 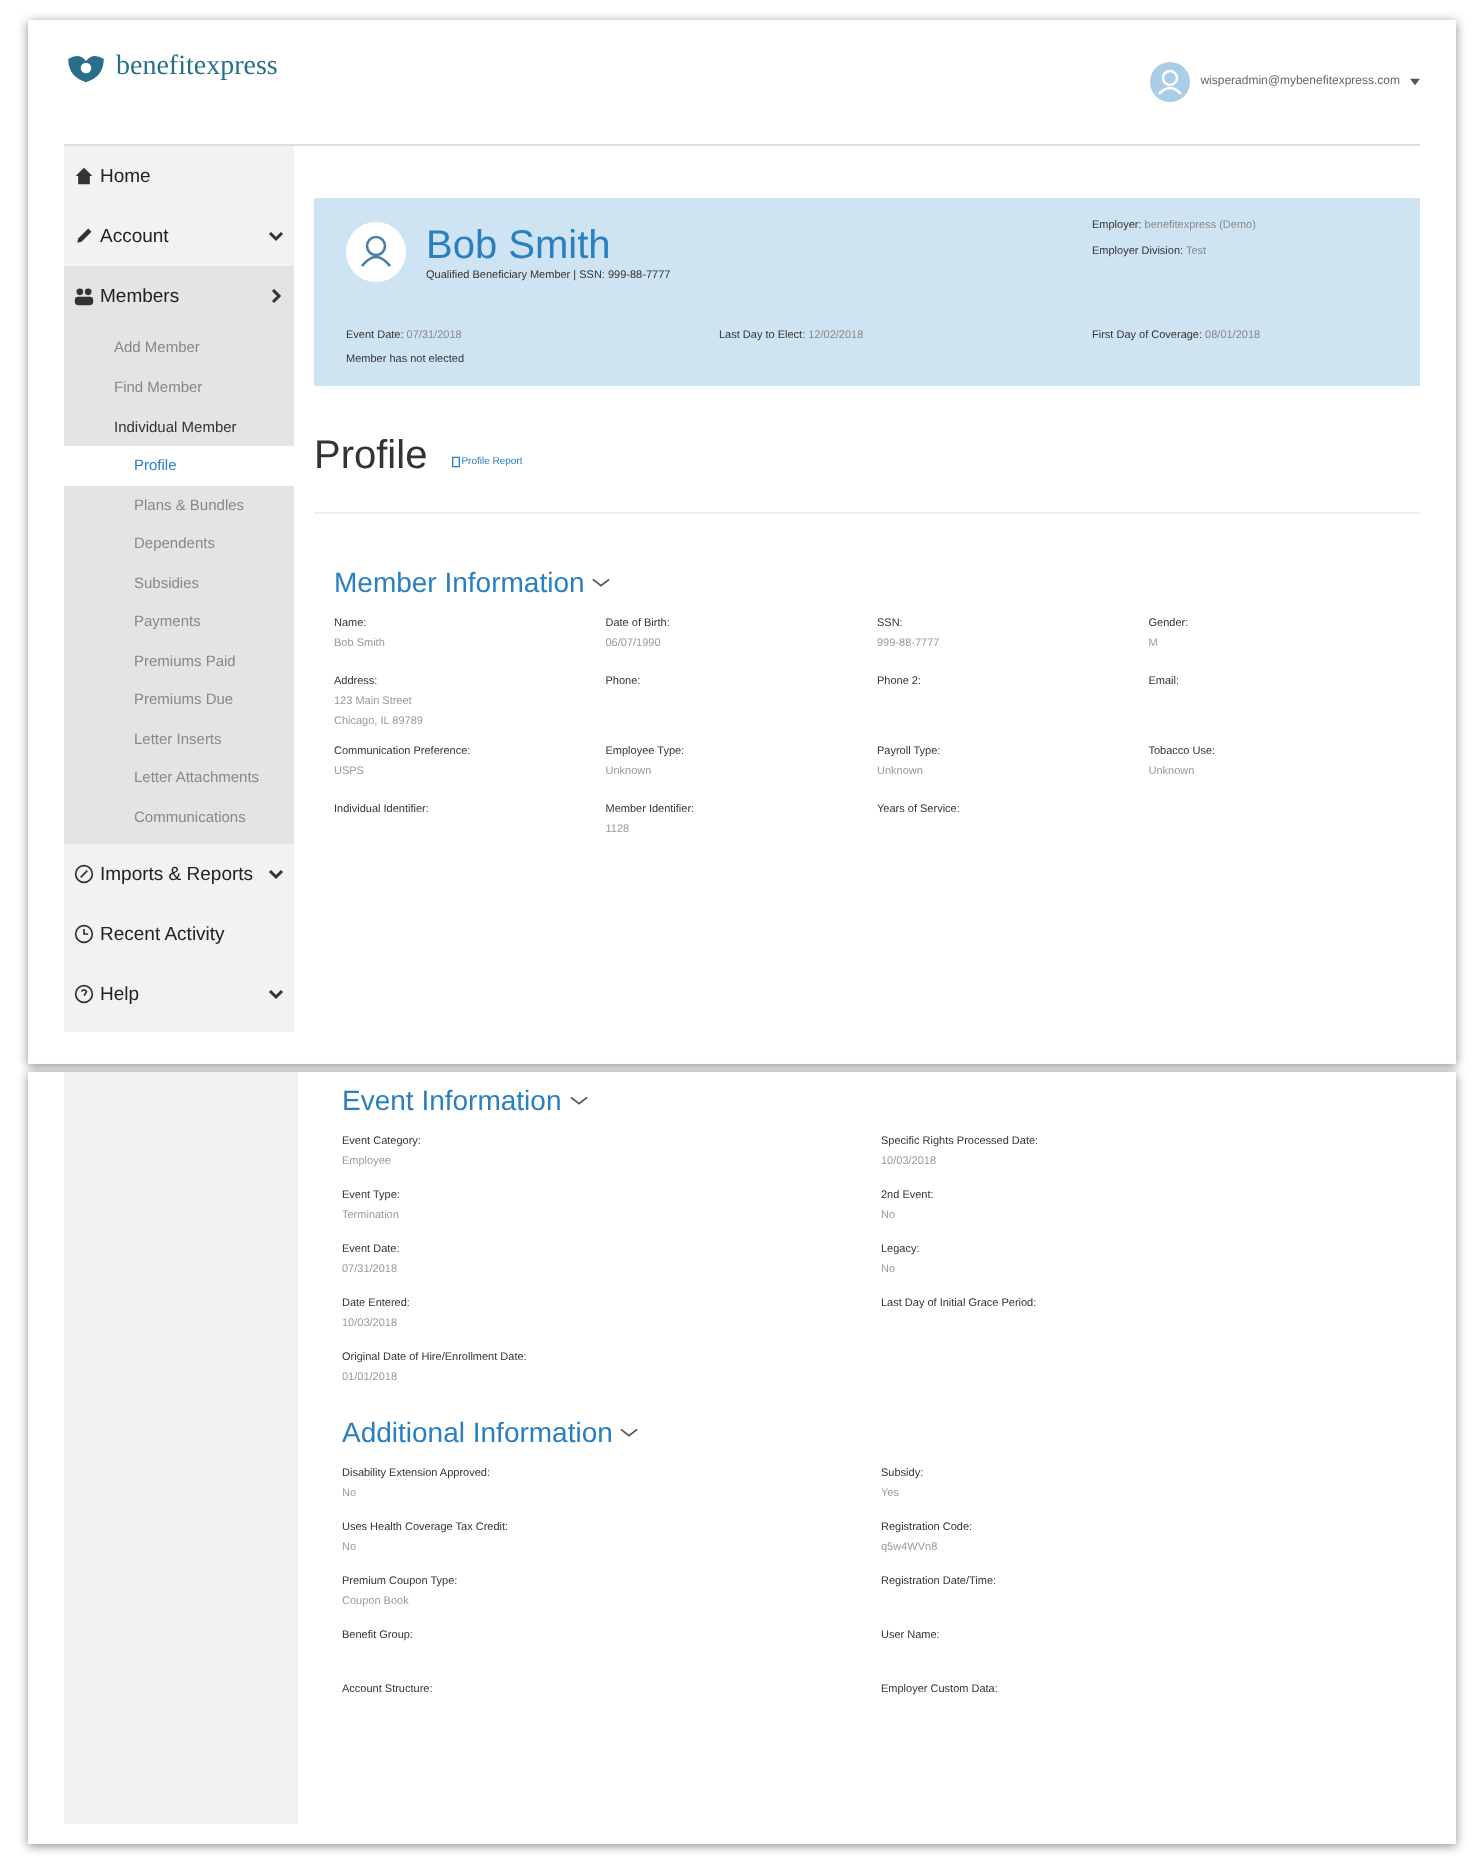 I want to click on sidebar-item: Account, so click(x=179, y=236).